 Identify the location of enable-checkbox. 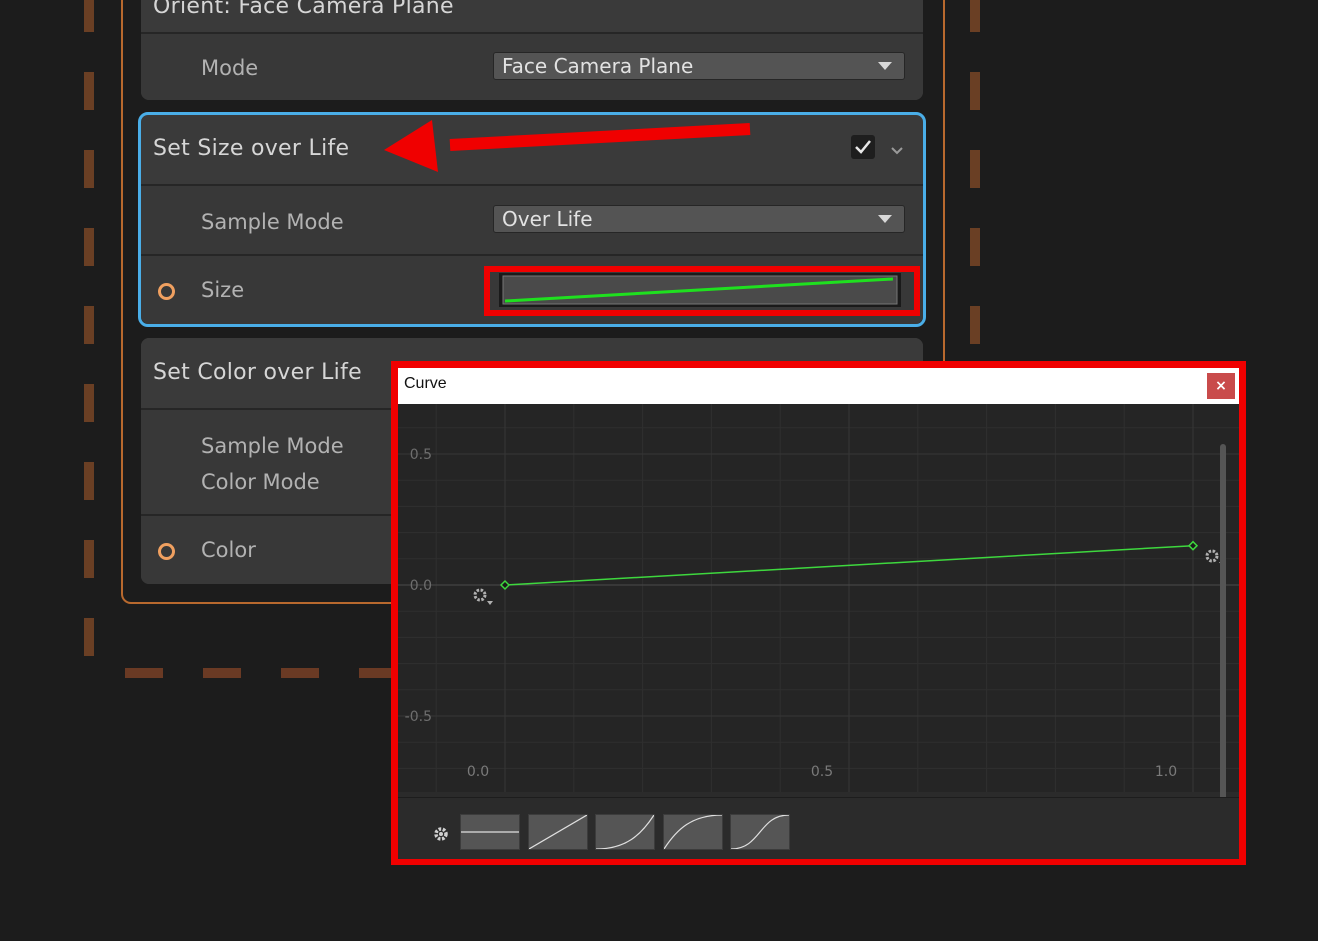
(863, 147).